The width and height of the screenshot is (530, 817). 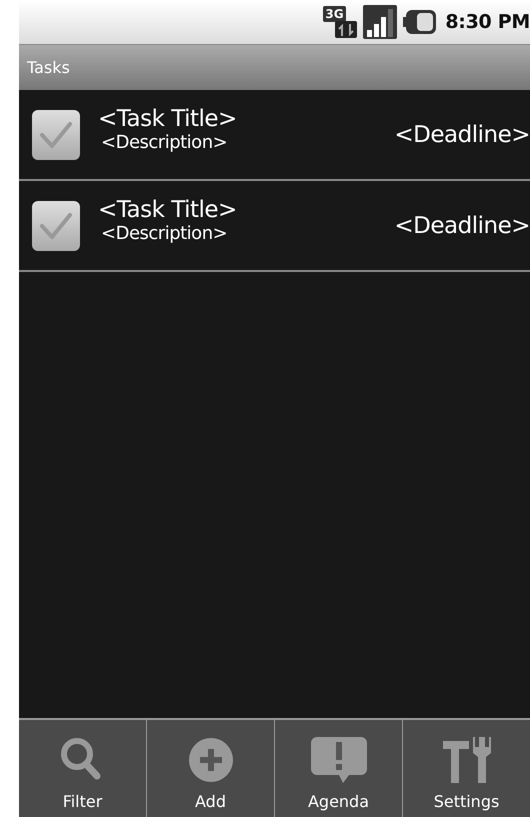 I want to click on battery-icon, so click(x=420, y=22).